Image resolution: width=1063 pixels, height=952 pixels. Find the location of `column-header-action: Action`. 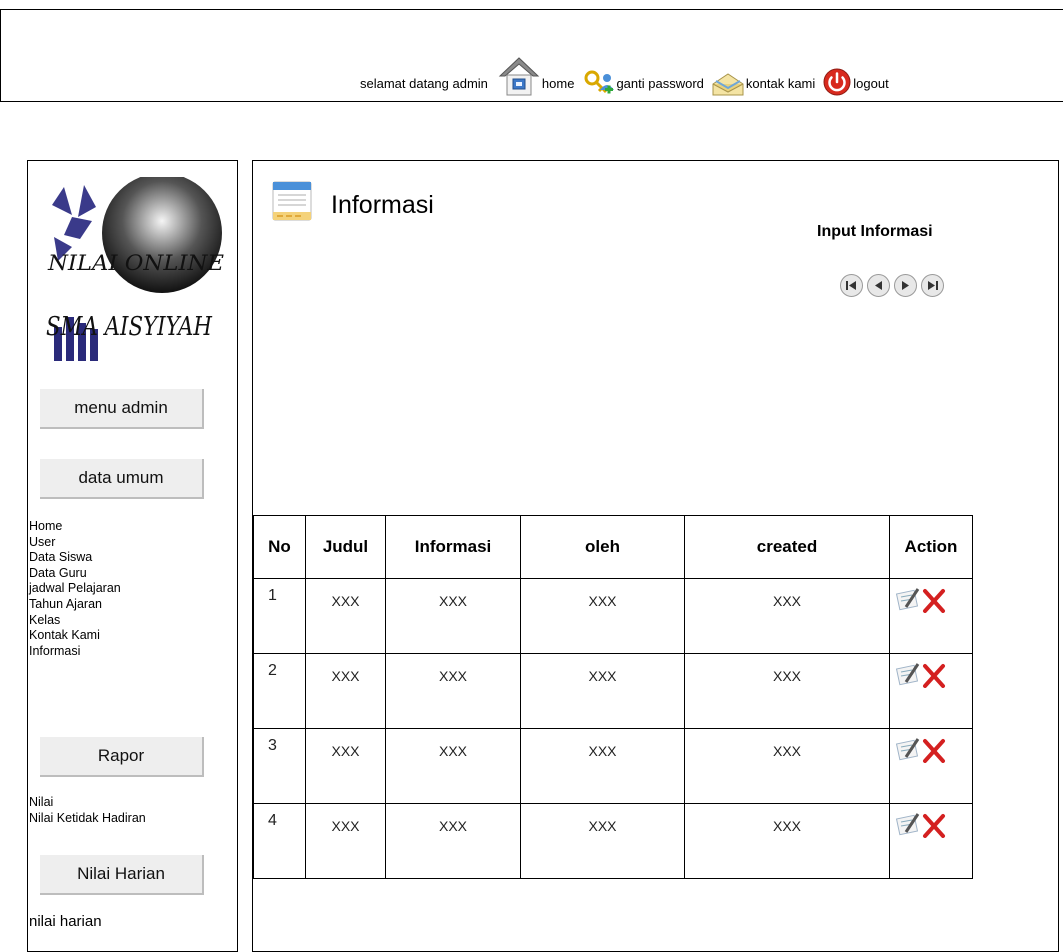

column-header-action: Action is located at coordinates (931, 547).